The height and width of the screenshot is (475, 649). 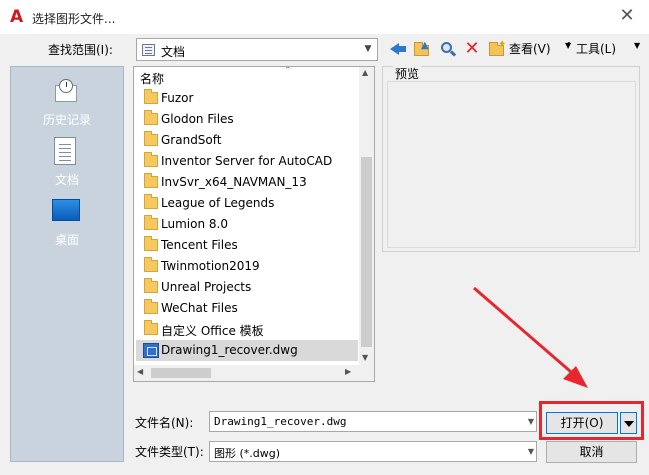 What do you see at coordinates (627, 16) in the screenshot?
I see `close-icon: ✕` at bounding box center [627, 16].